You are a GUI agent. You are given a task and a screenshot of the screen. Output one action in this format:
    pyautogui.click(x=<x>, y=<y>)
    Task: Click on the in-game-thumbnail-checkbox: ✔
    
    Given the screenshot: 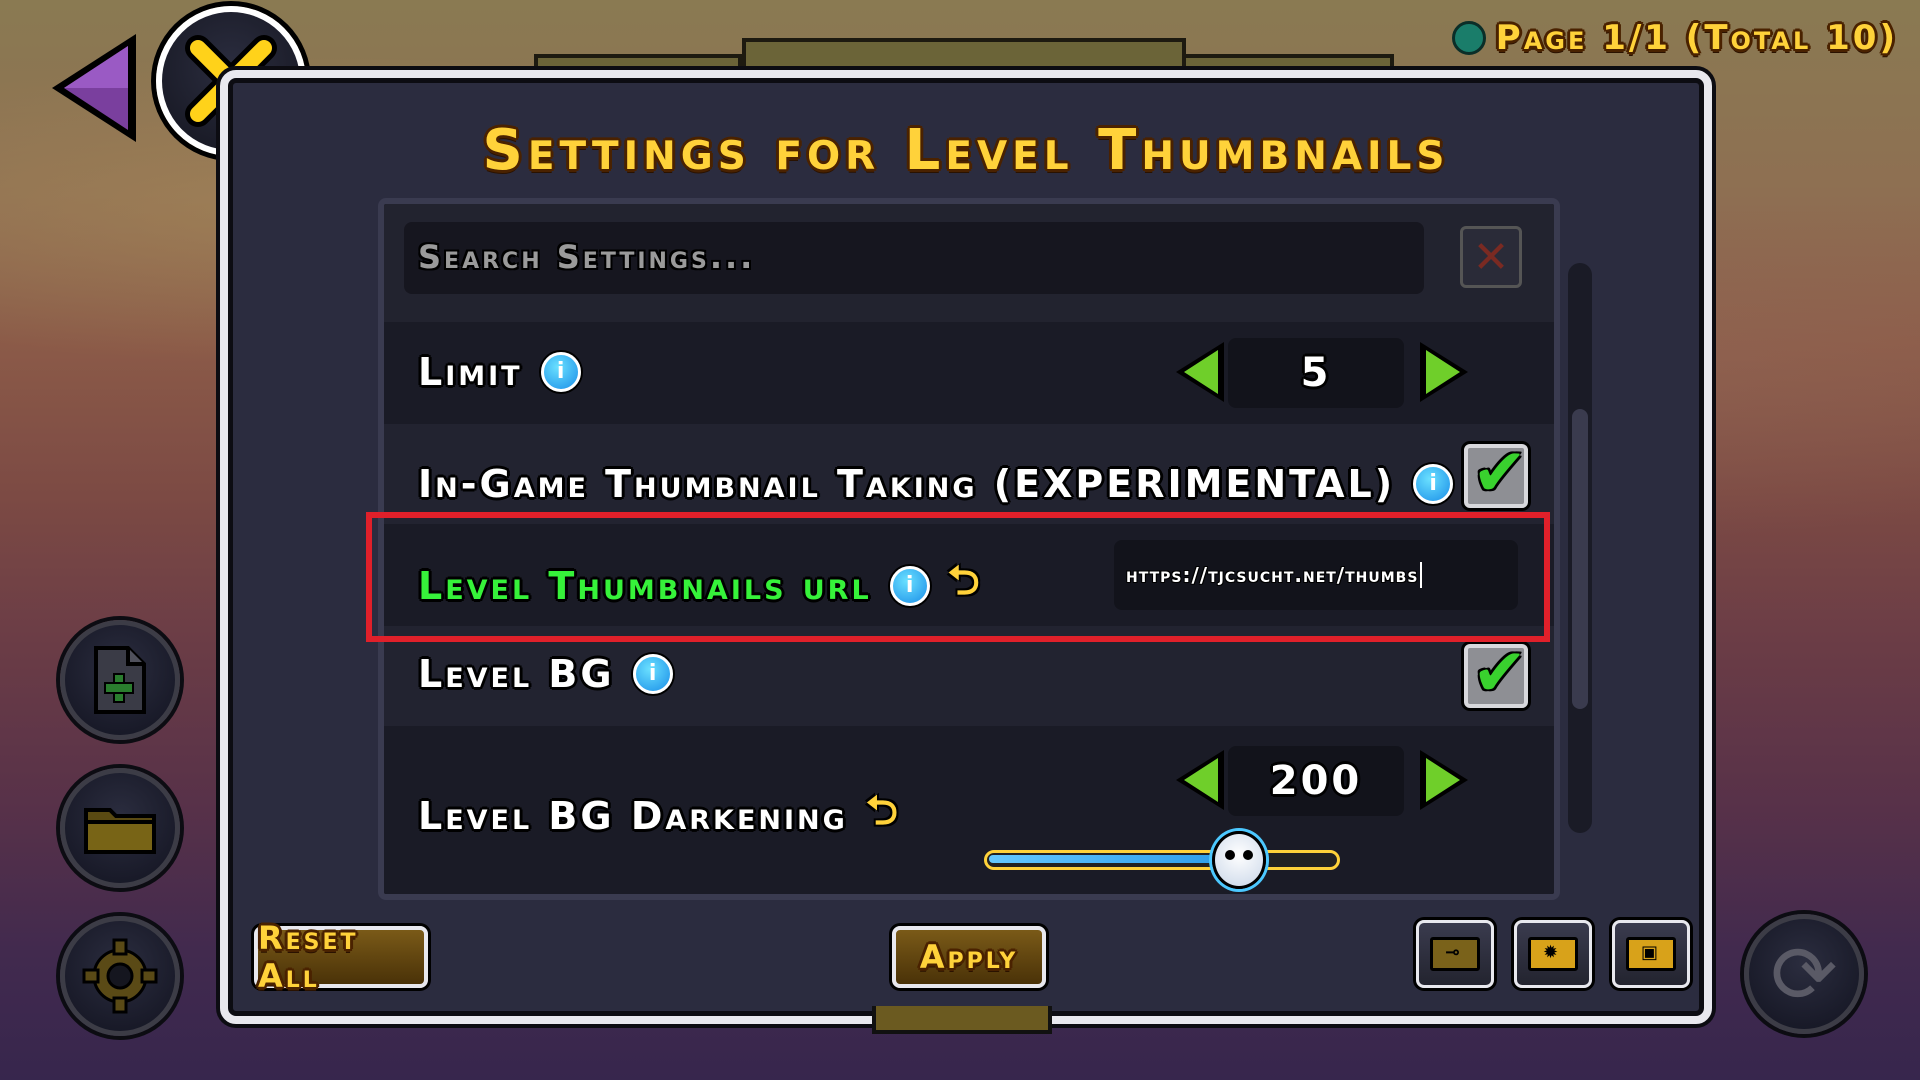 What is the action you would take?
    pyautogui.click(x=1496, y=472)
    